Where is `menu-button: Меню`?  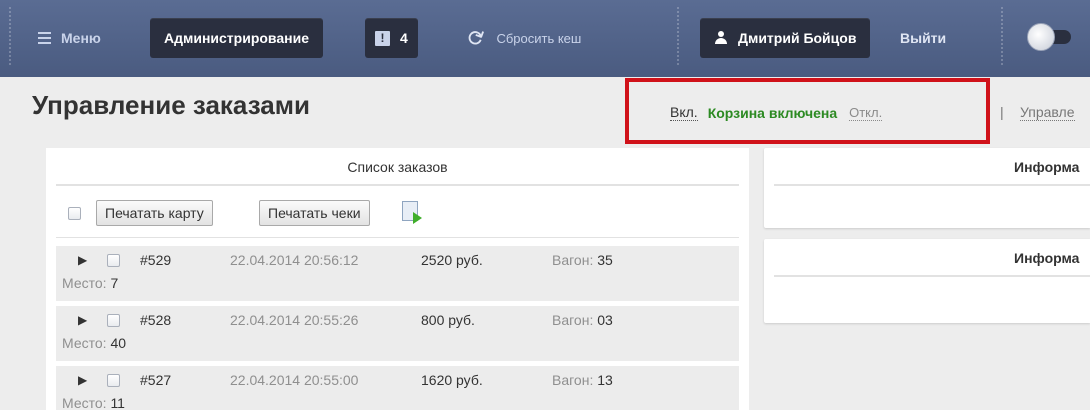
menu-button: Меню is located at coordinates (69, 38).